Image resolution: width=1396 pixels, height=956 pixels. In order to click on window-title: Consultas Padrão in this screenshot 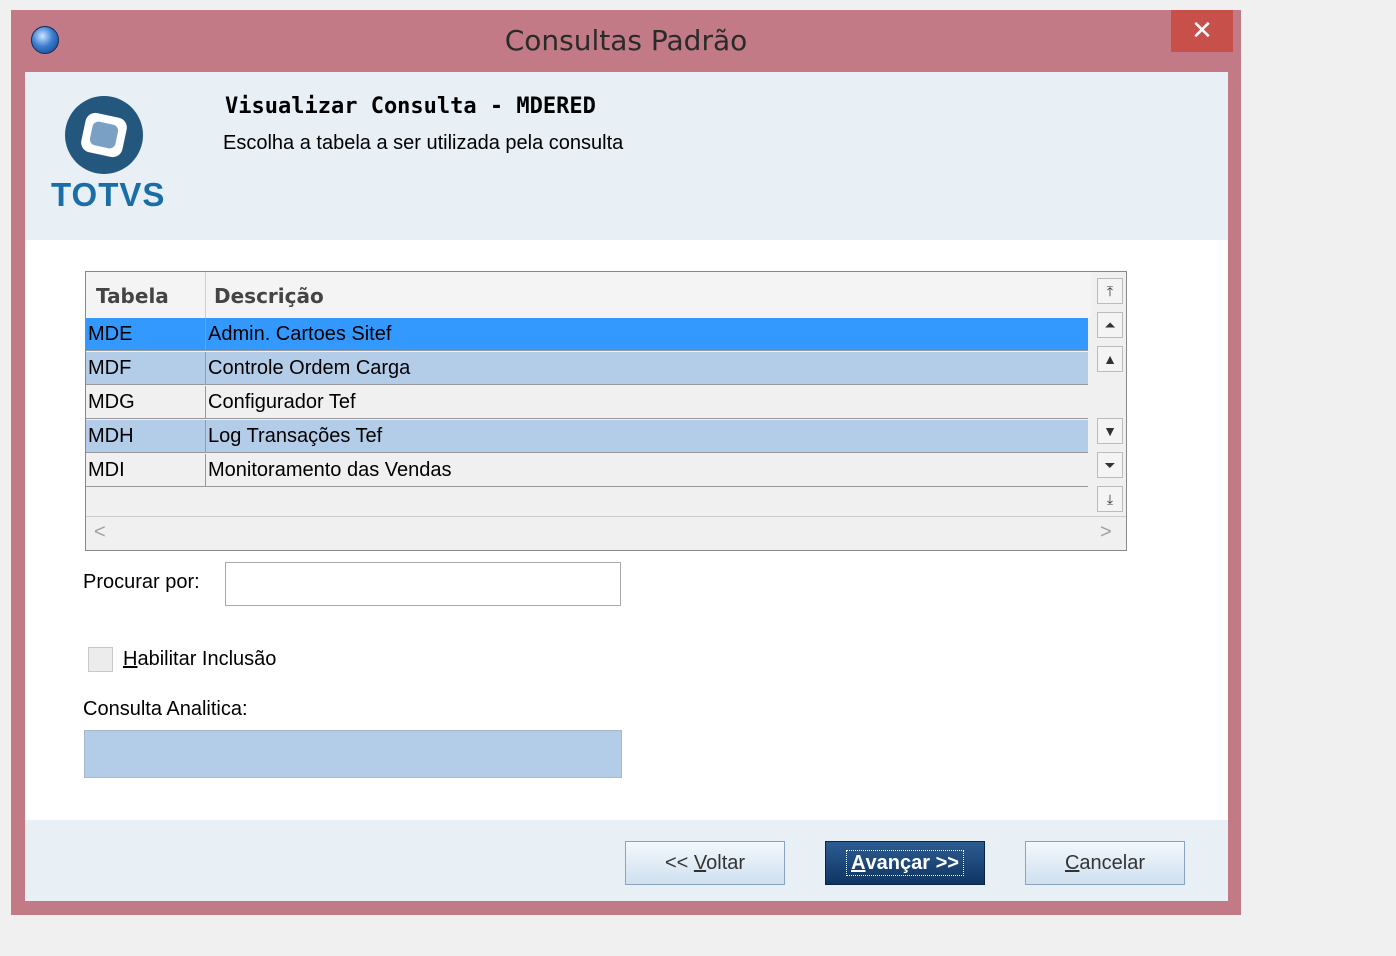, I will do `click(626, 40)`.